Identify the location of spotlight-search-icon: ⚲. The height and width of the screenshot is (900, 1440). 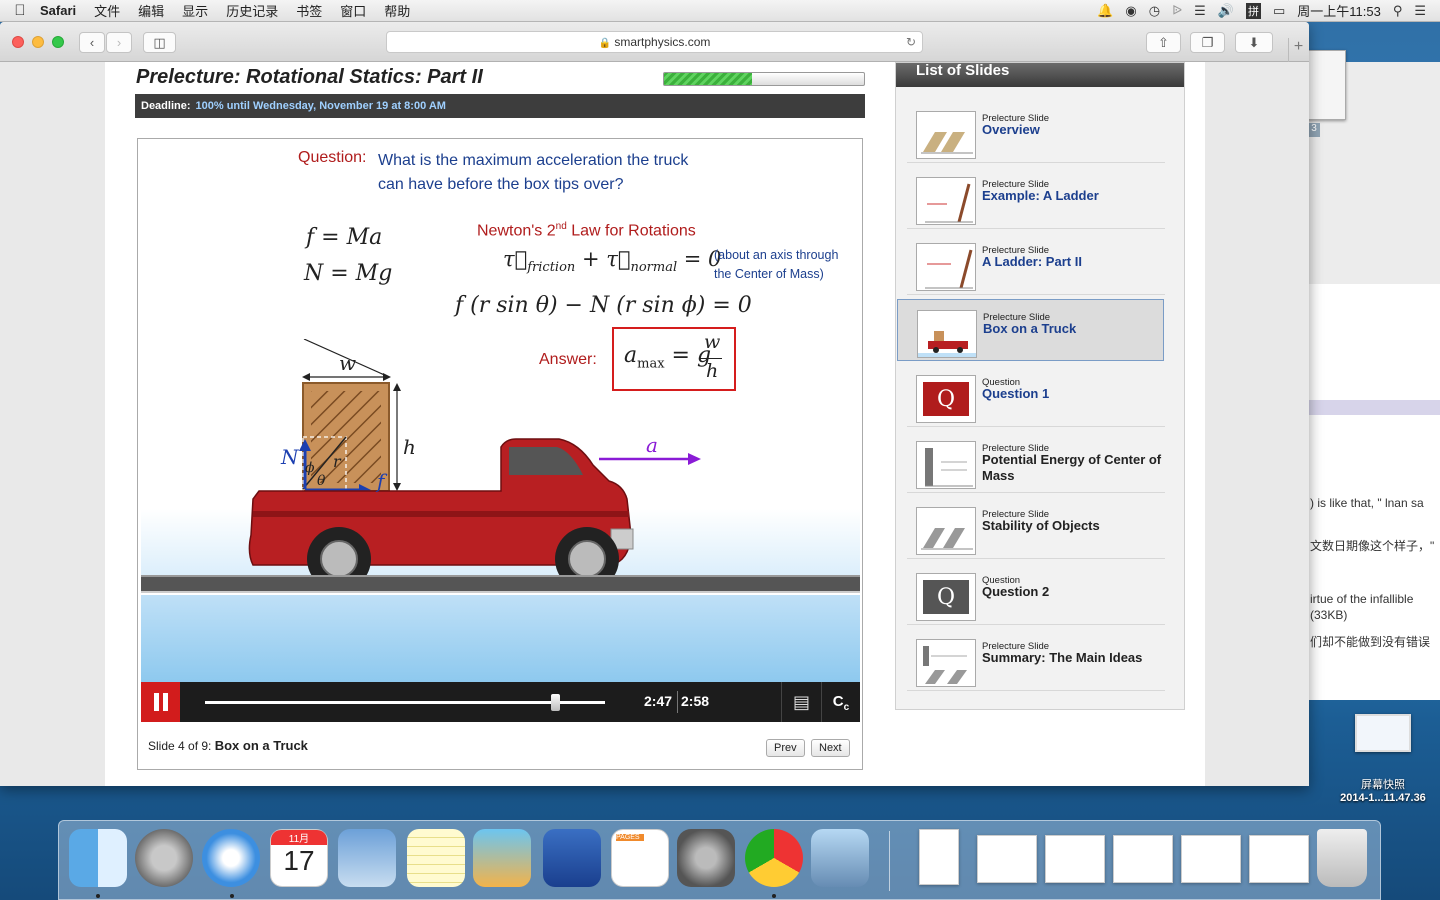
(1398, 11).